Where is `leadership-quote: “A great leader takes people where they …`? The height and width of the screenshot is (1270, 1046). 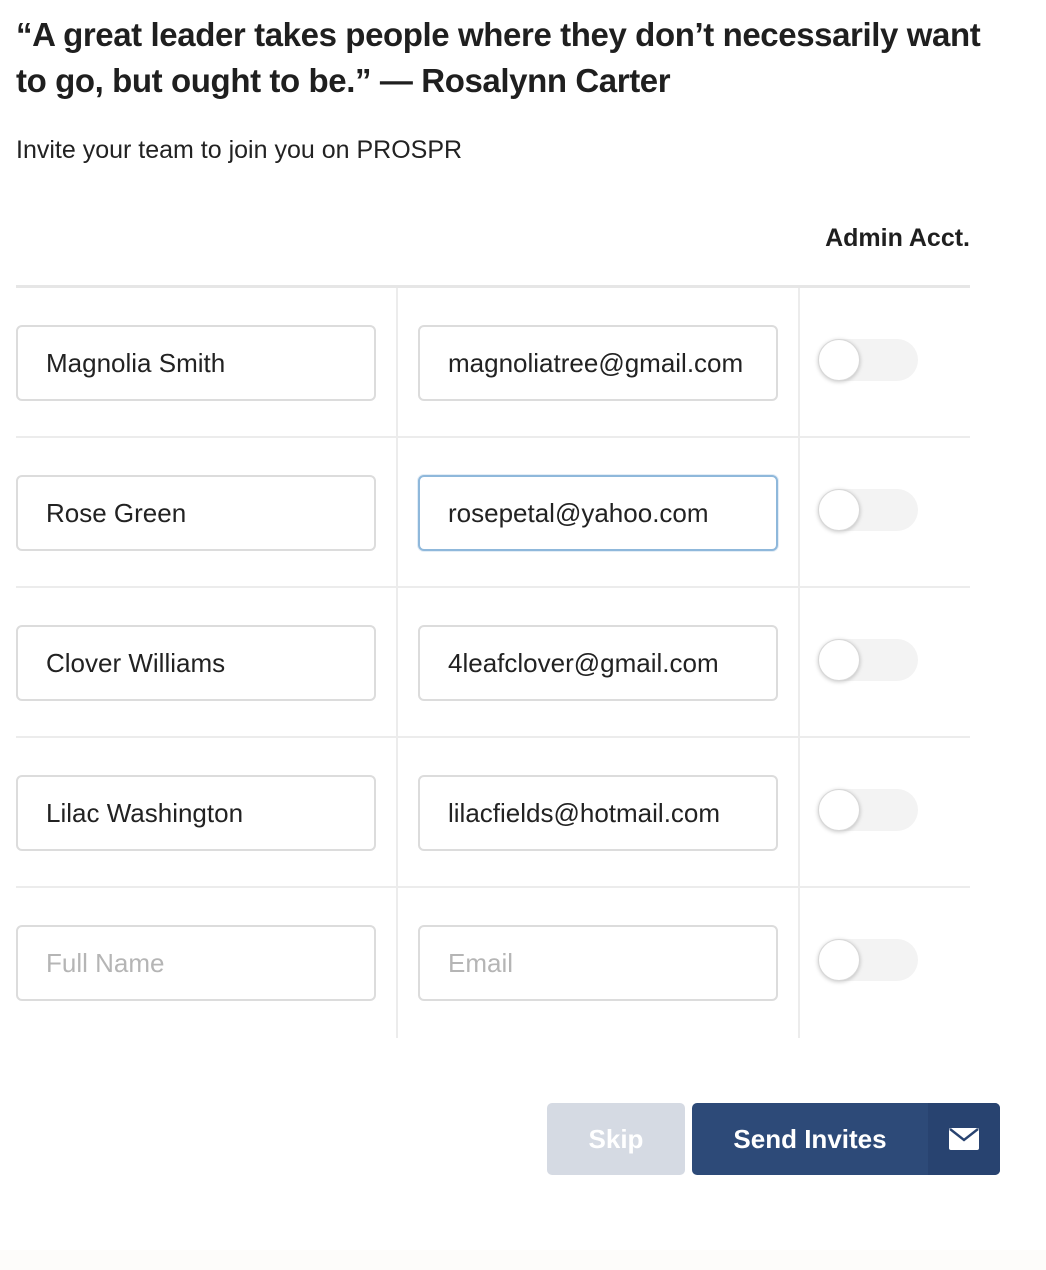
leadership-quote: “A great leader takes people where they … is located at coordinates (498, 57).